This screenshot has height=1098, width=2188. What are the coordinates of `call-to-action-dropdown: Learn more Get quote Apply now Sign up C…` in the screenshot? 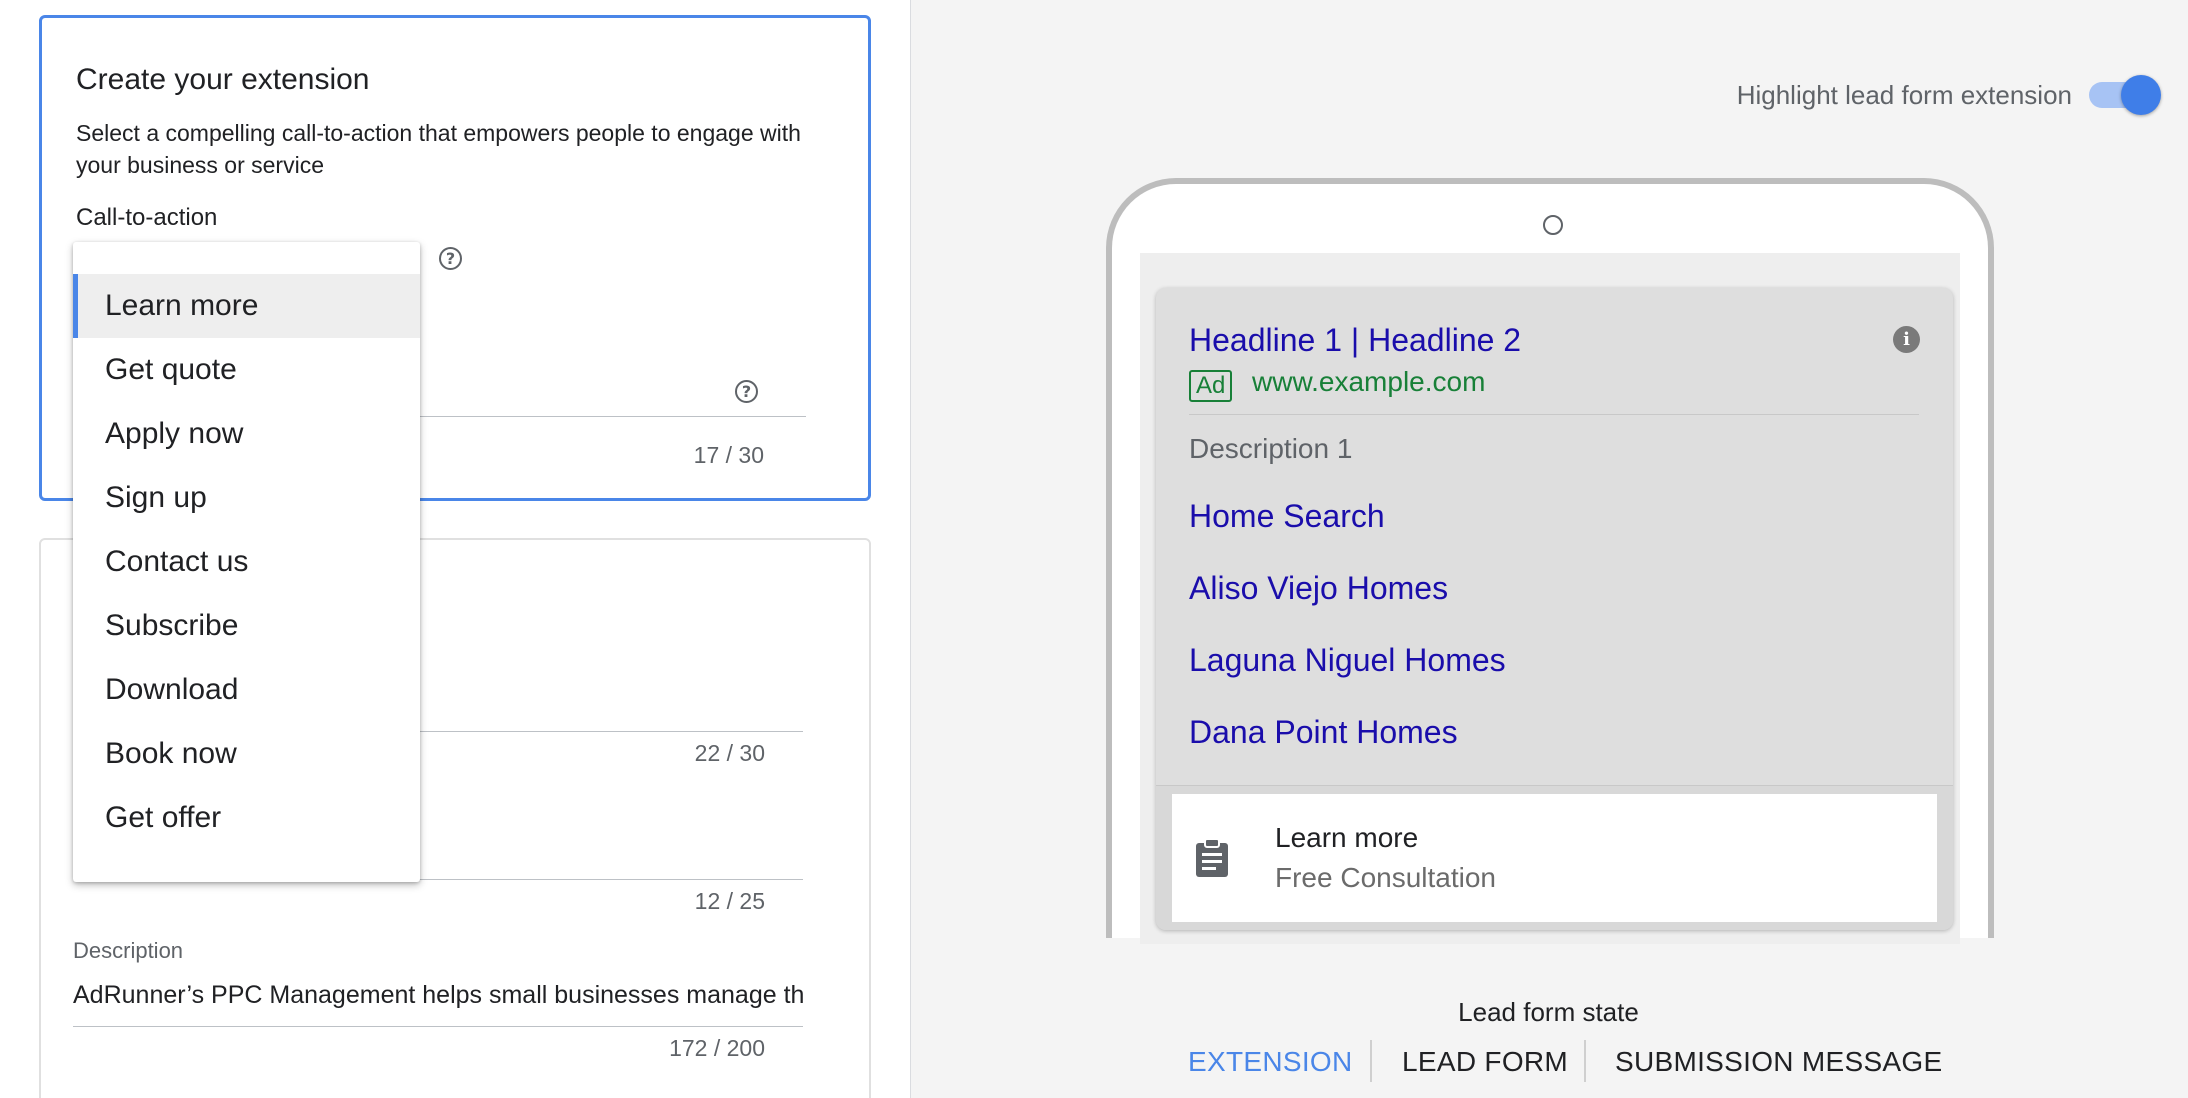 It's located at (246, 562).